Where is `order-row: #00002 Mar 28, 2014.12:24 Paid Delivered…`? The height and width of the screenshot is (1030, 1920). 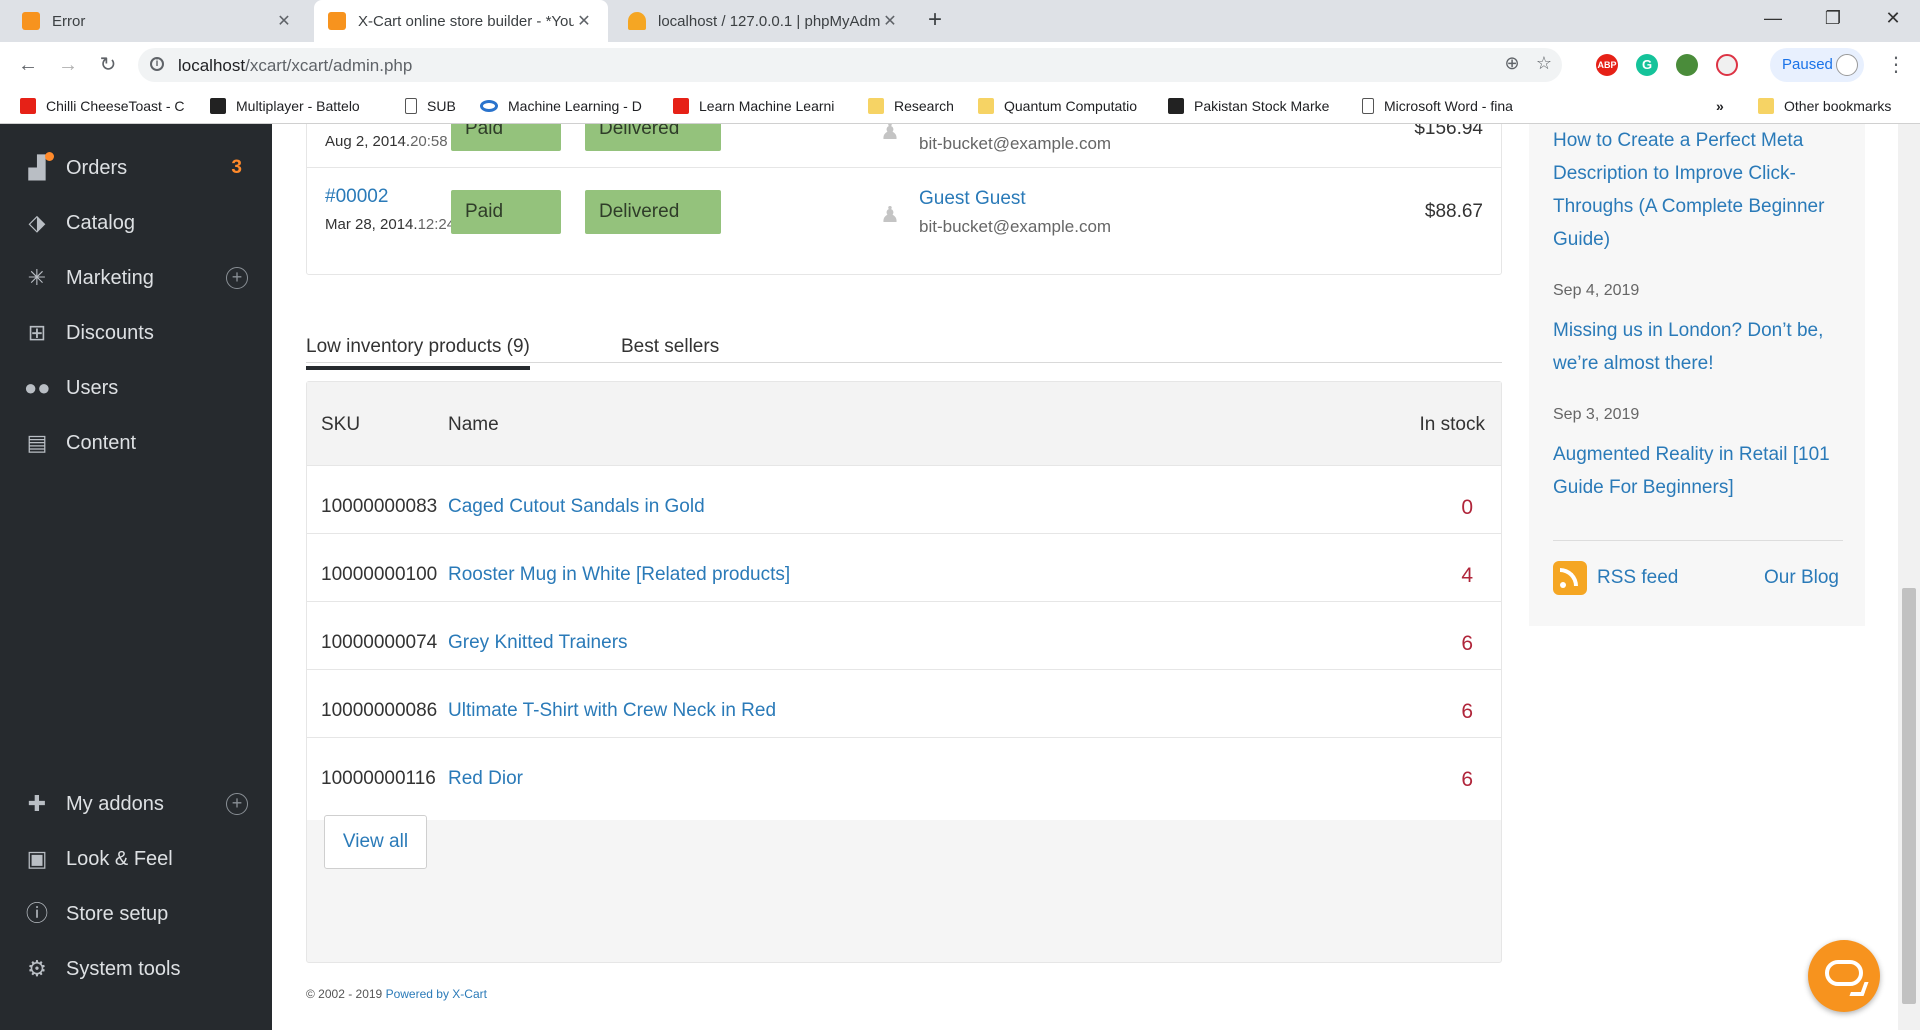
order-row: #00002 Mar 28, 2014.12:24 Paid Delivered… is located at coordinates (904, 209).